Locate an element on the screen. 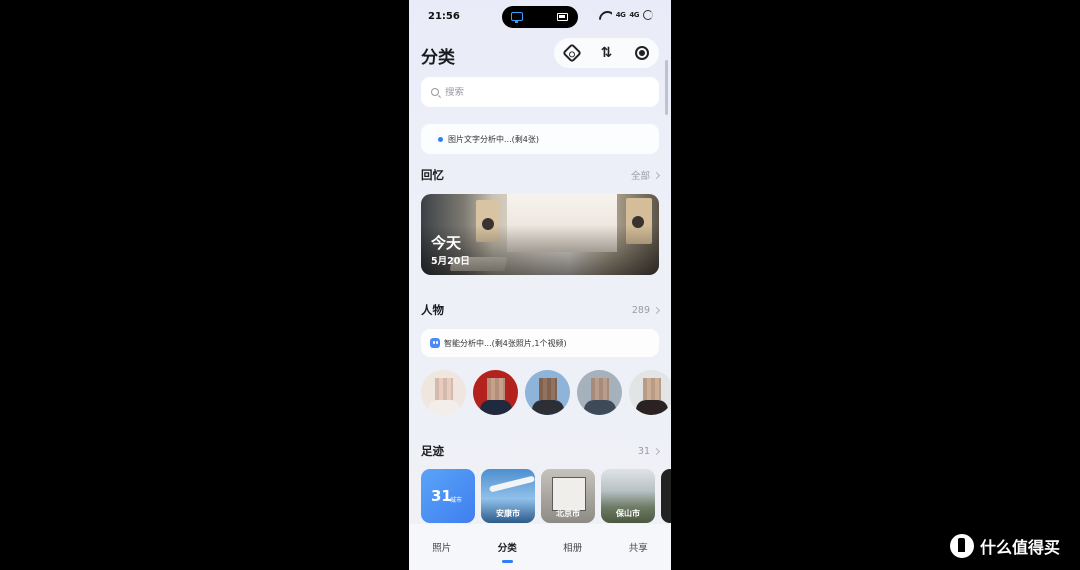  place-card: 北京市 is located at coordinates (568, 496).